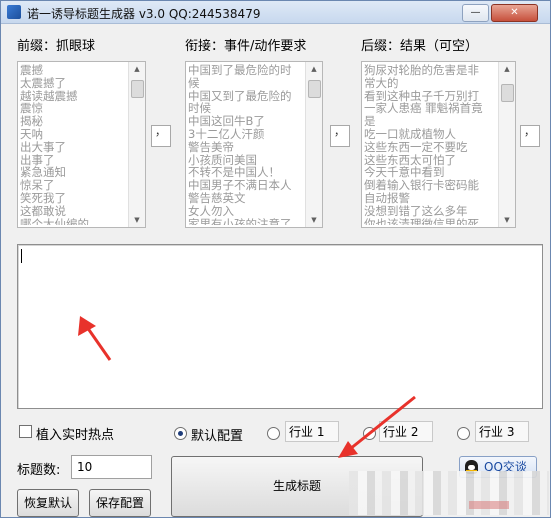  I want to click on list-item: 候, so click(246, 83).